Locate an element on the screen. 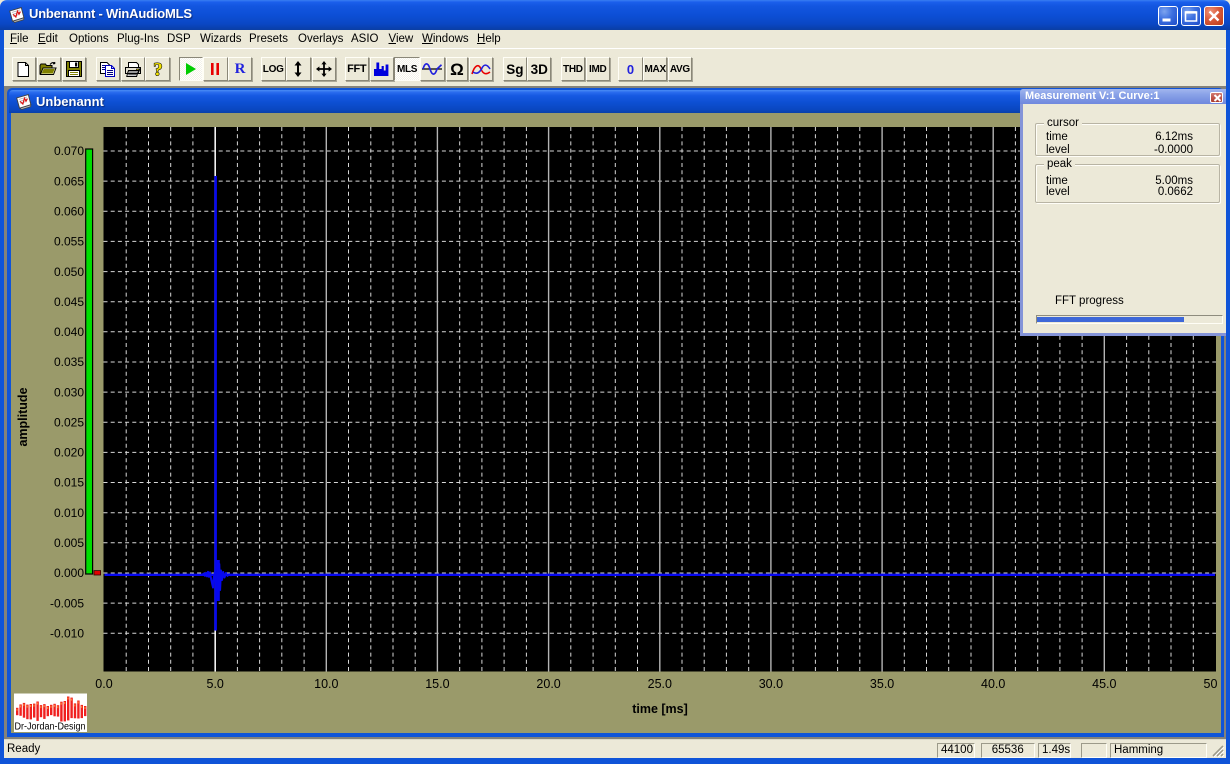 This screenshot has height=764, width=1230. svg-text: amplitude is located at coordinates (23, 416).